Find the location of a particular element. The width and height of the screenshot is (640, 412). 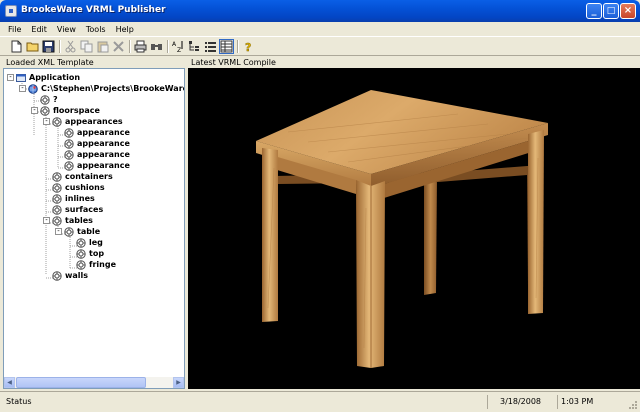

tree-view-icon is located at coordinates (194, 46).